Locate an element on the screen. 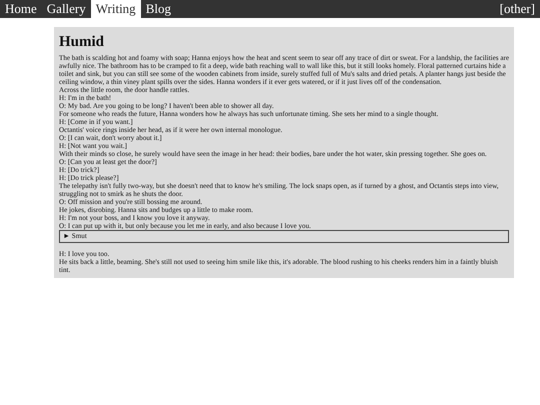 Image resolution: width=540 pixels, height=405 pixels. nav-link: Blog is located at coordinates (158, 9).